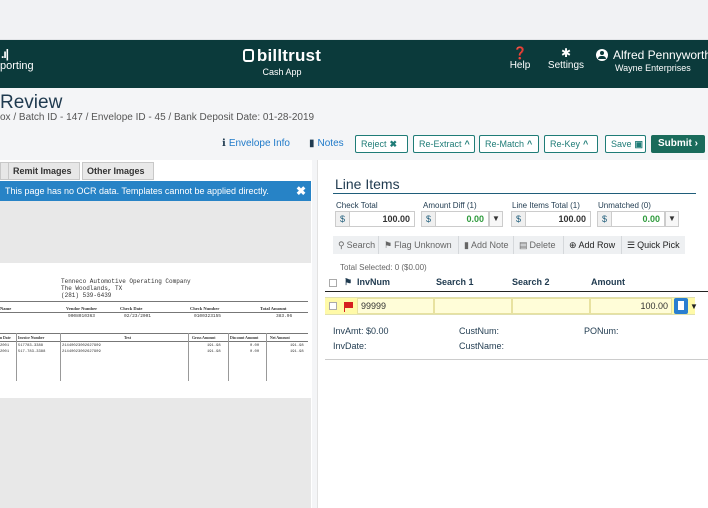 The width and height of the screenshot is (708, 508). Describe the element at coordinates (519, 219) in the screenshot. I see `currency-symbol: $` at that location.